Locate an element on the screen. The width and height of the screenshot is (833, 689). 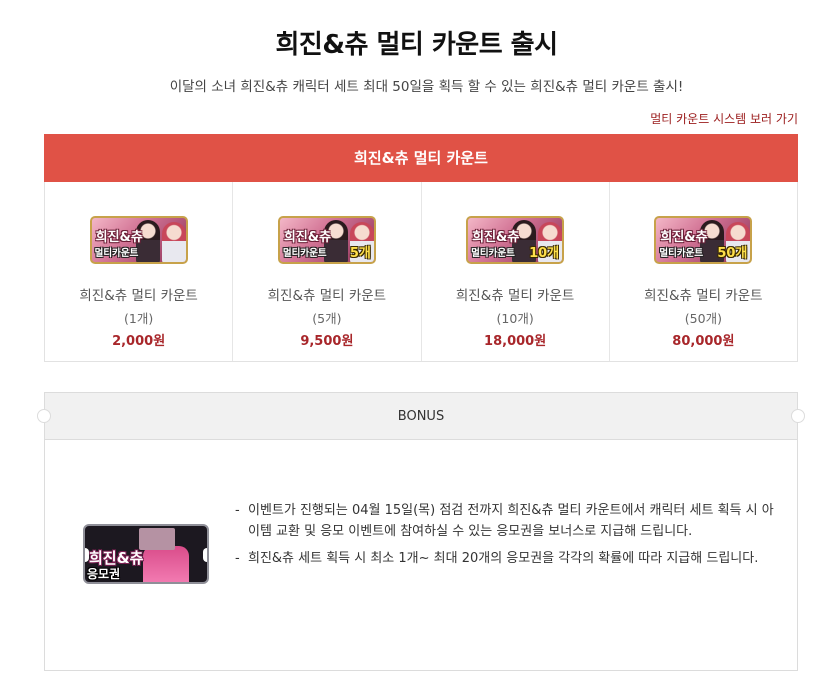
product-thumbnail: 희진&츄 멀티카운트 10개 is located at coordinates (515, 240).